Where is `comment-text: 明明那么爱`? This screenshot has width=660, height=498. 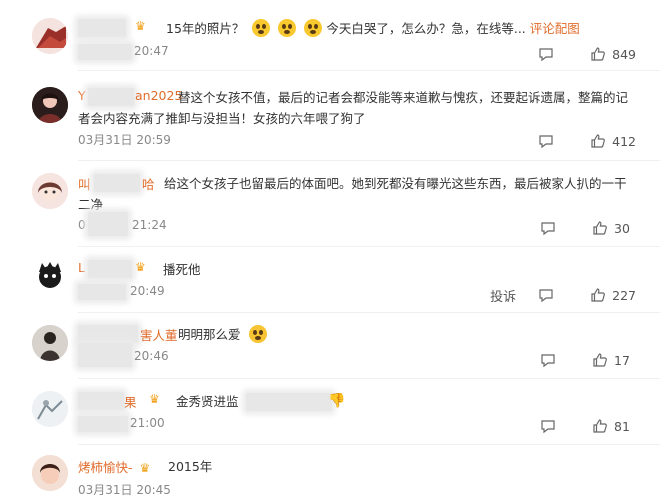
comment-text: 明明那么爱 is located at coordinates (209, 334).